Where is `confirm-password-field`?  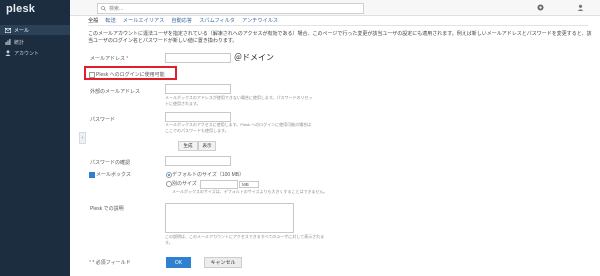 confirm-password-field is located at coordinates (198, 161).